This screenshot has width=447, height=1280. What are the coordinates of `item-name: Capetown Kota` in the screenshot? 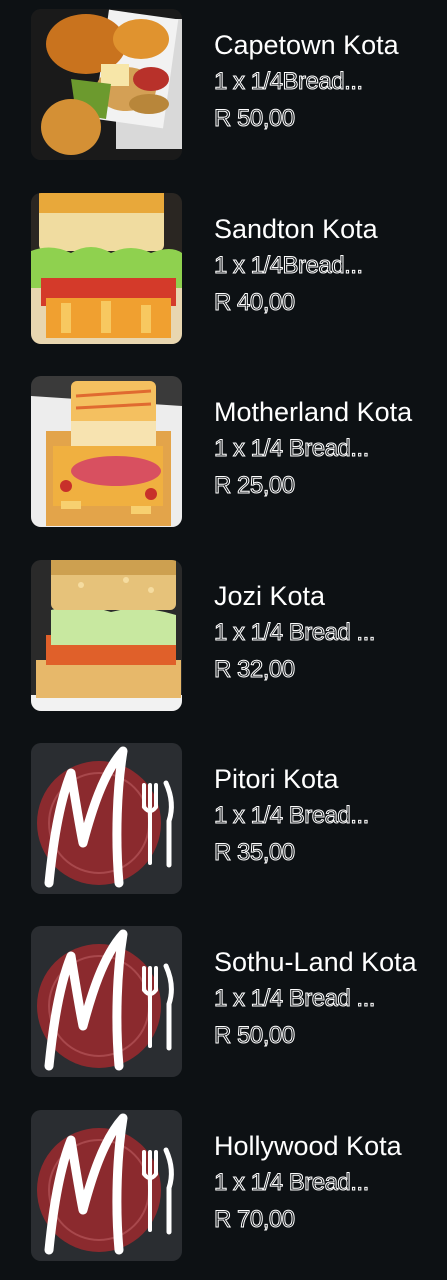 It's located at (306, 45).